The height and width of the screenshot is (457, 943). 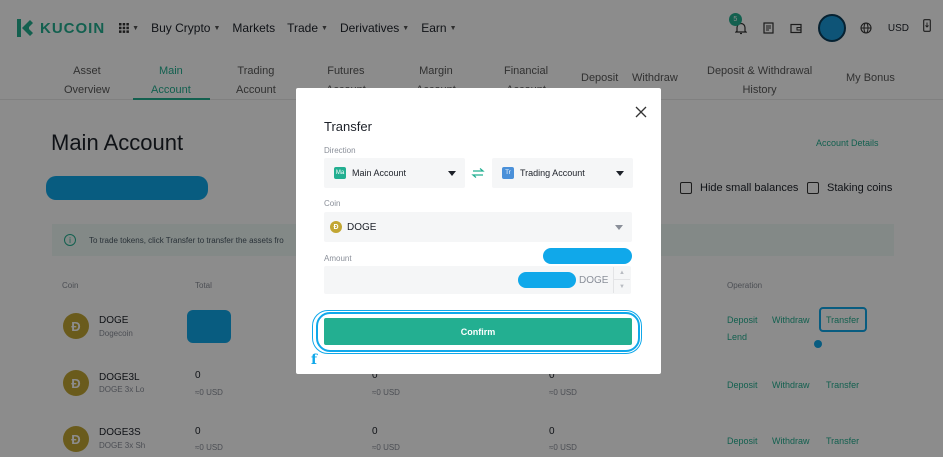 I want to click on to-account-value: Trading Account, so click(x=552, y=173).